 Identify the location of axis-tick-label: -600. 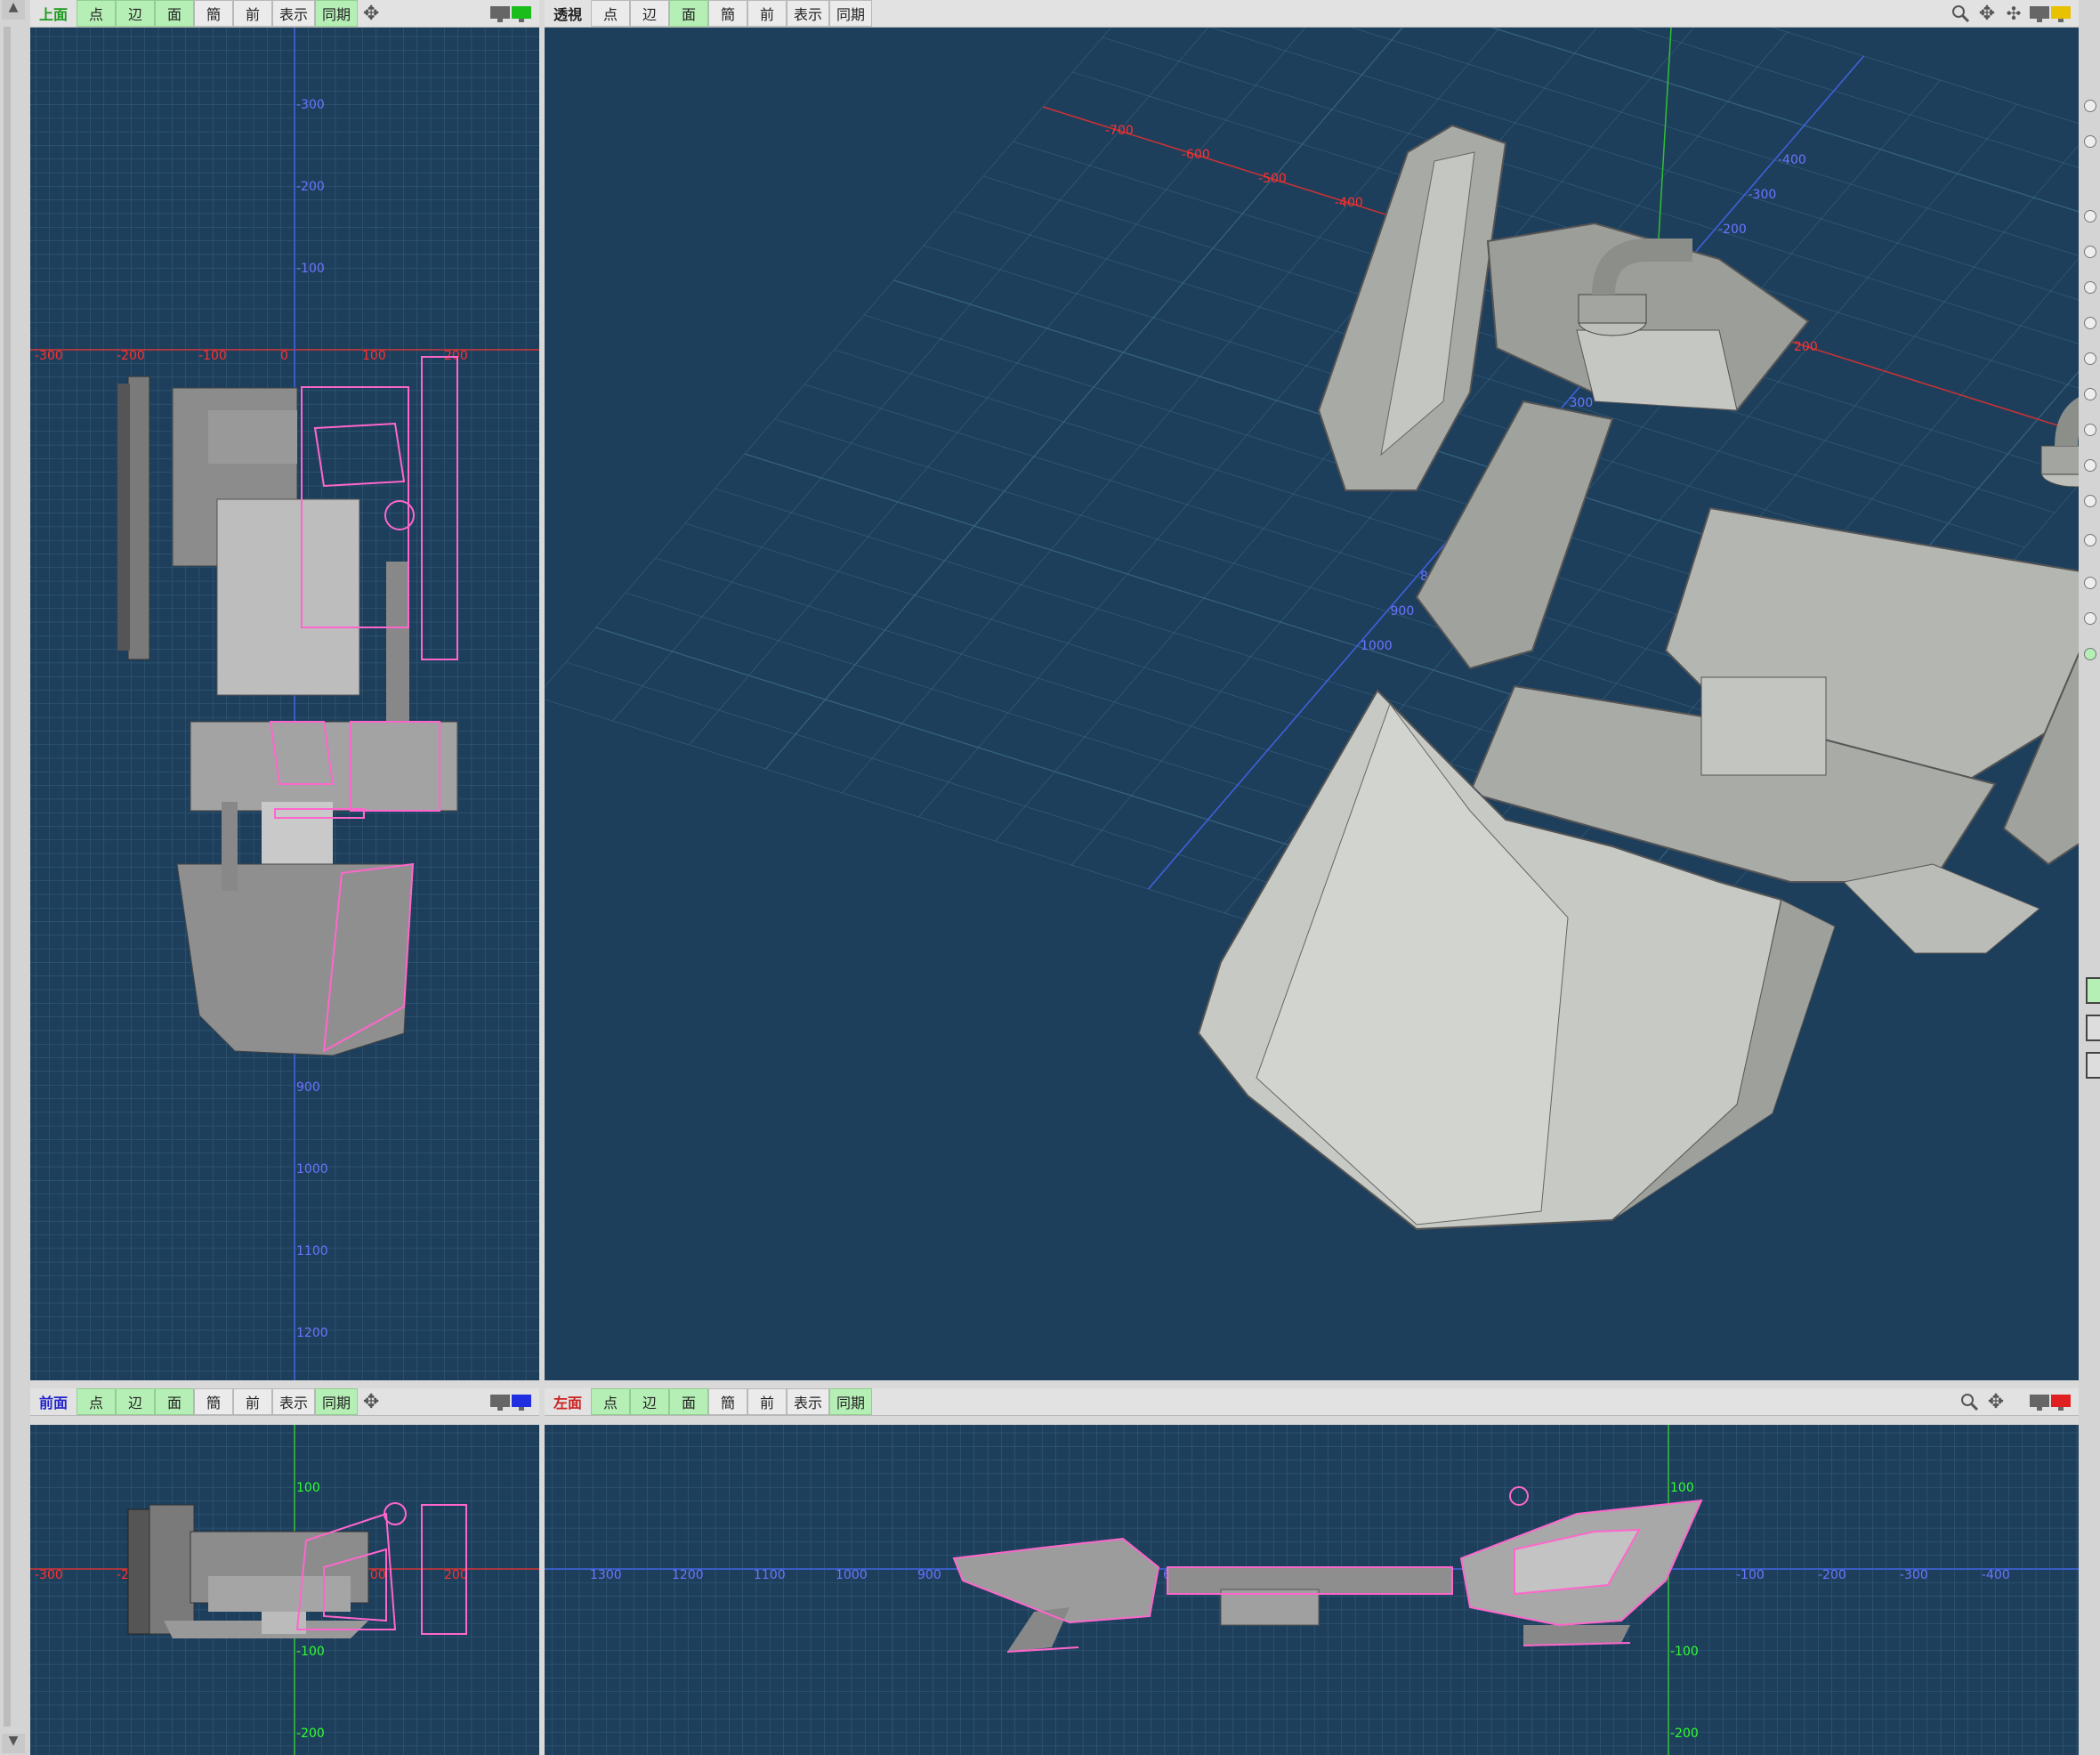
(1196, 155).